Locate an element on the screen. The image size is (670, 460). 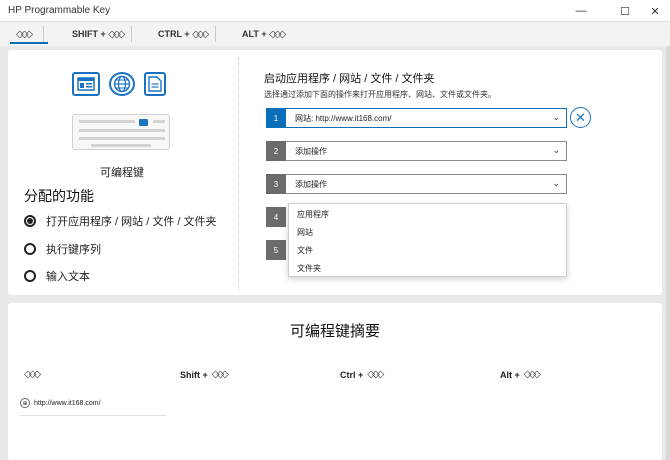
action-number: 5 is located at coordinates (276, 250).